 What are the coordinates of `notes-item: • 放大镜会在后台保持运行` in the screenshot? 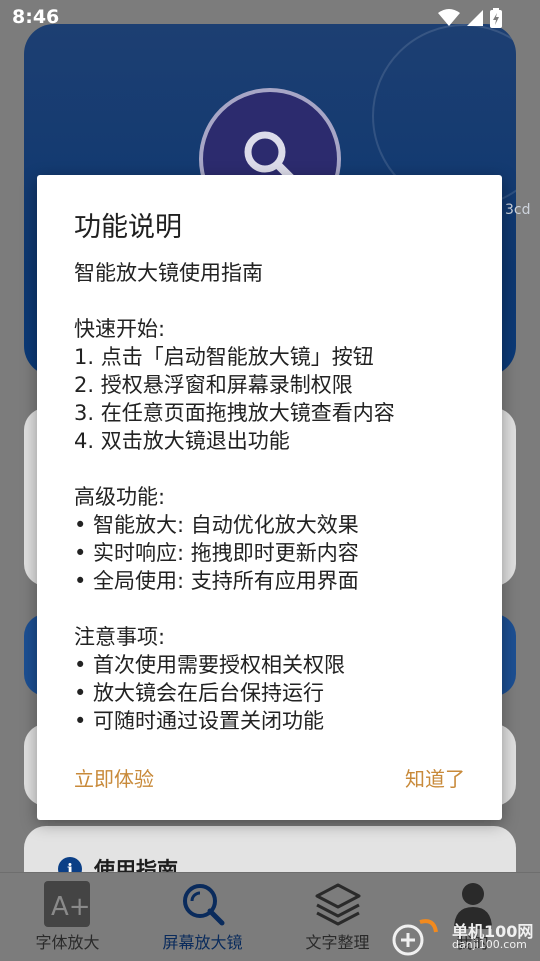 It's located at (199, 693).